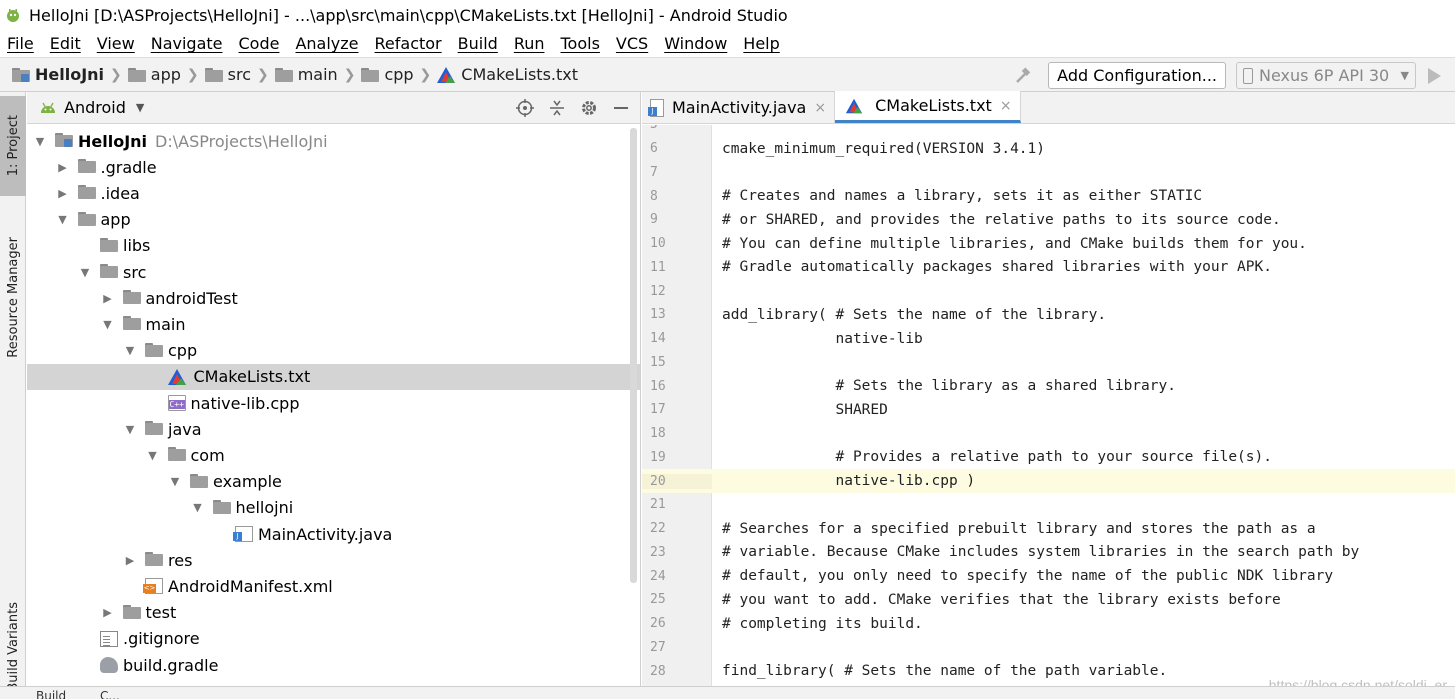 This screenshot has width=1455, height=699. I want to click on tree-item: ▶CMakeLists.txt, so click(333, 376).